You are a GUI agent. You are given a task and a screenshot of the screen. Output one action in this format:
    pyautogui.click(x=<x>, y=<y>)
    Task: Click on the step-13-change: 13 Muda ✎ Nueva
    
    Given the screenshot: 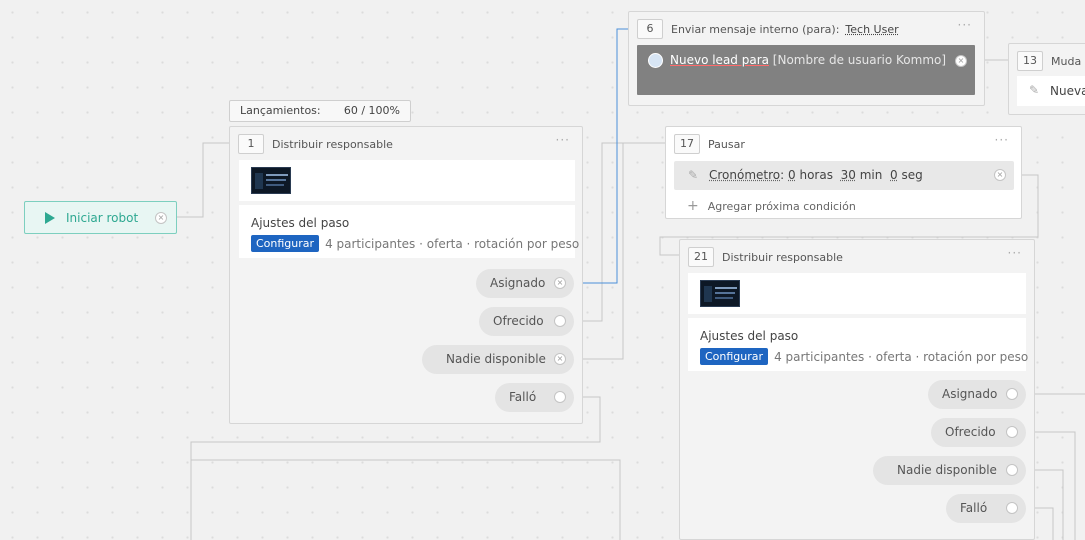 What is the action you would take?
    pyautogui.click(x=1046, y=79)
    